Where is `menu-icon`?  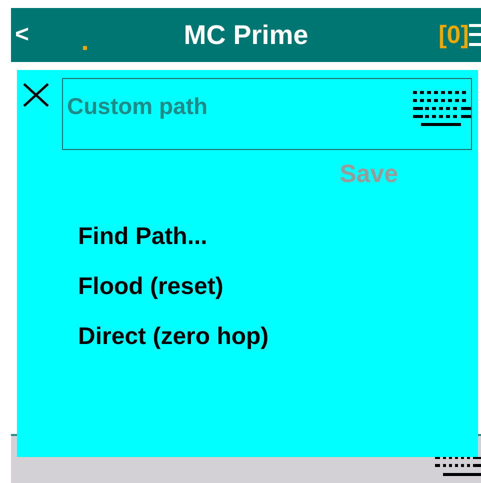
menu-icon is located at coordinates (475, 35).